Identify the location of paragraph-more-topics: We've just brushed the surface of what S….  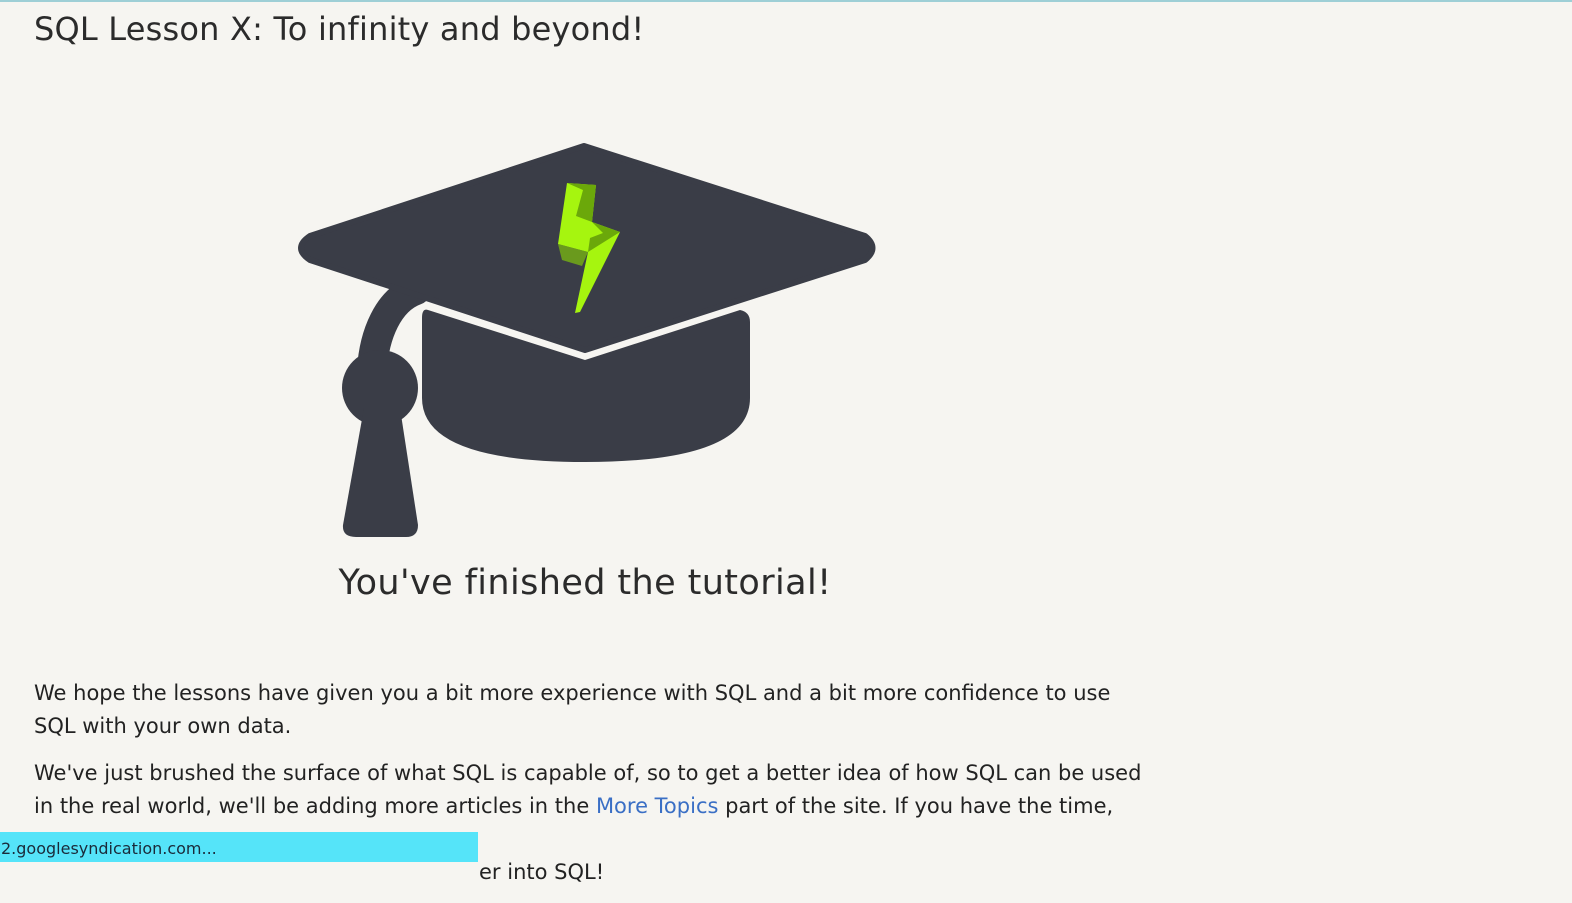
(589, 823).